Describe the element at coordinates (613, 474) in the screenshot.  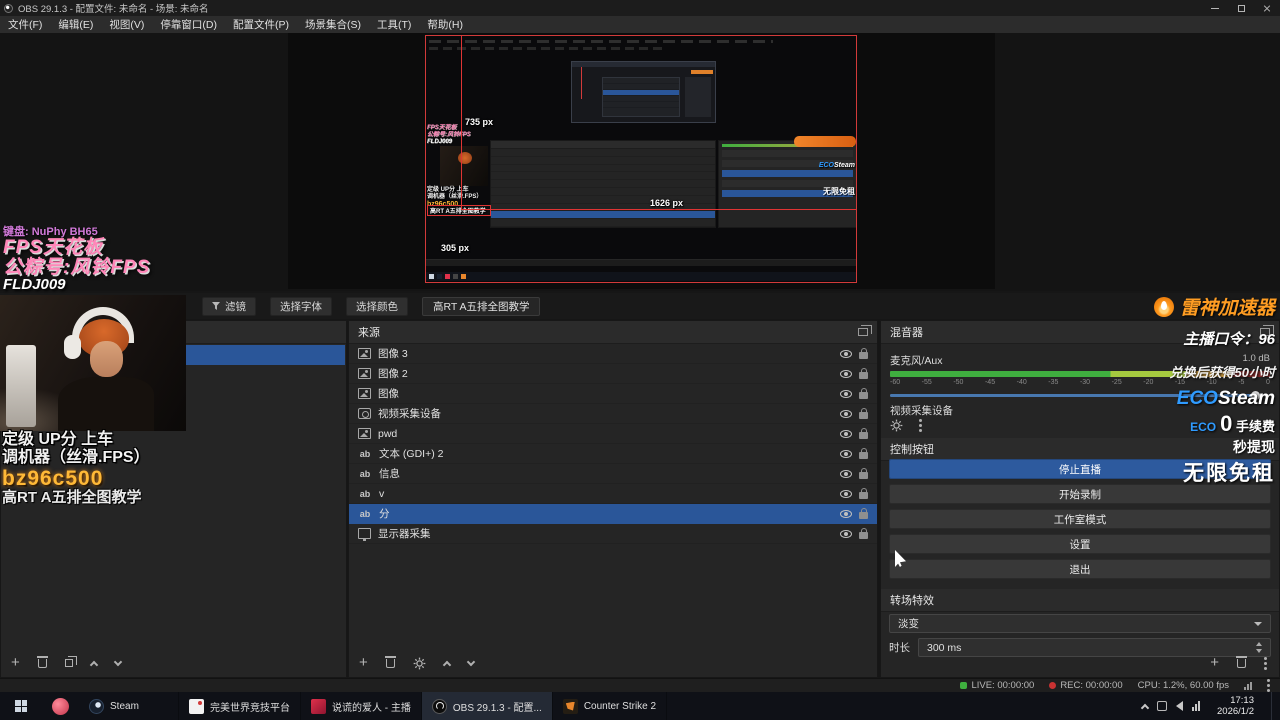
I see `source-row-info: ab 信息` at that location.